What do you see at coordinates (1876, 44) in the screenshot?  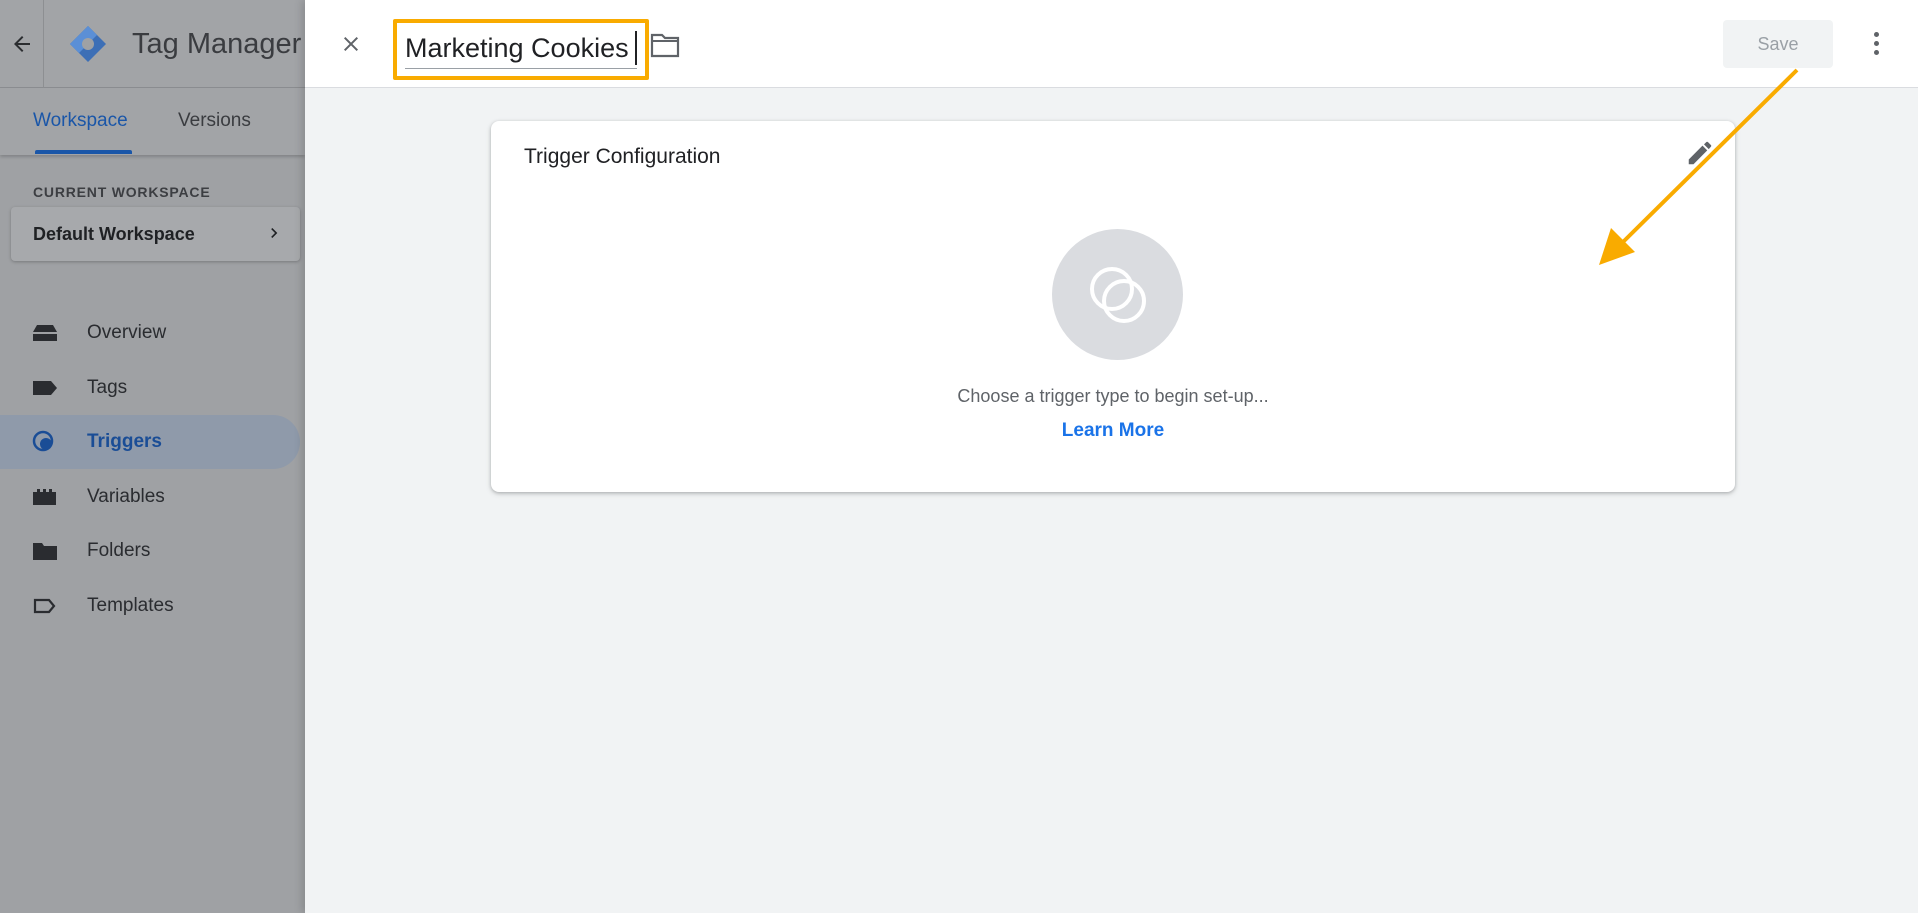 I see `more-vert-icon` at bounding box center [1876, 44].